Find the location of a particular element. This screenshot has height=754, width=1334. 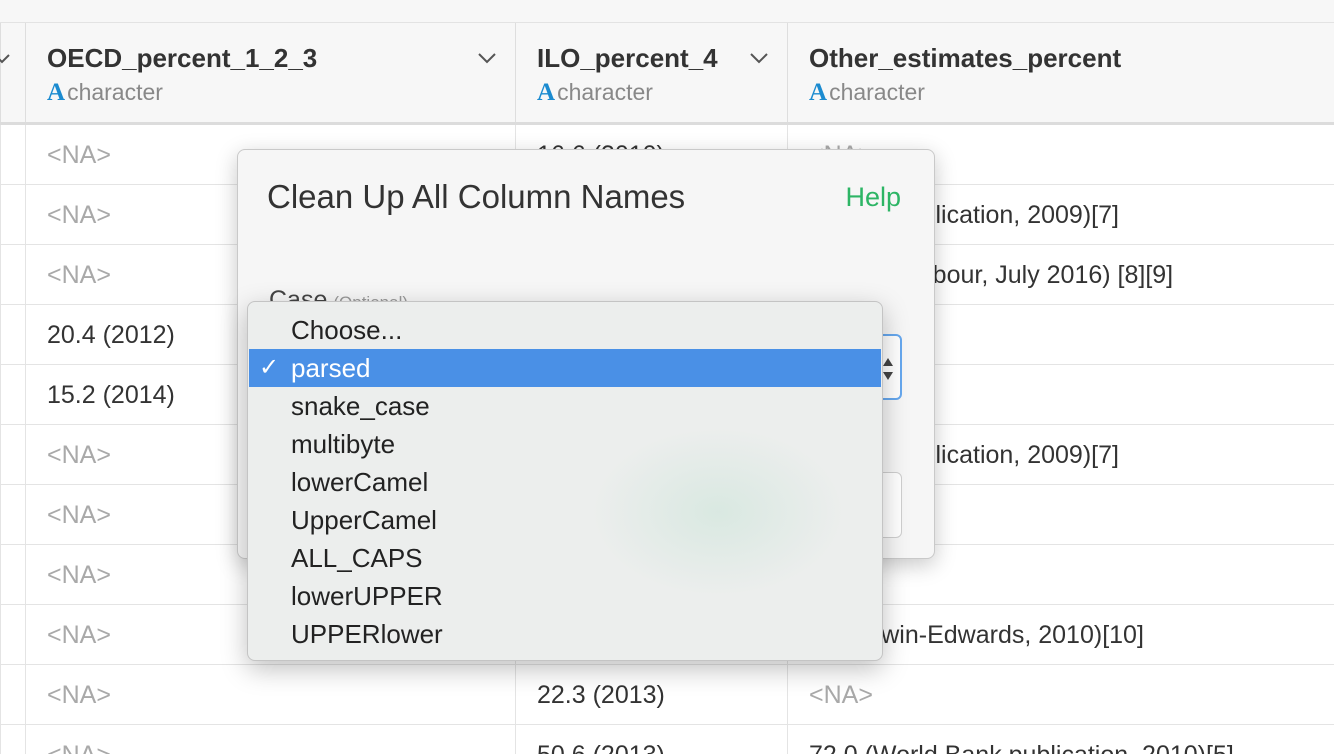

table-row: <NA> 22.3 (2013) <NA> is located at coordinates (667, 695).